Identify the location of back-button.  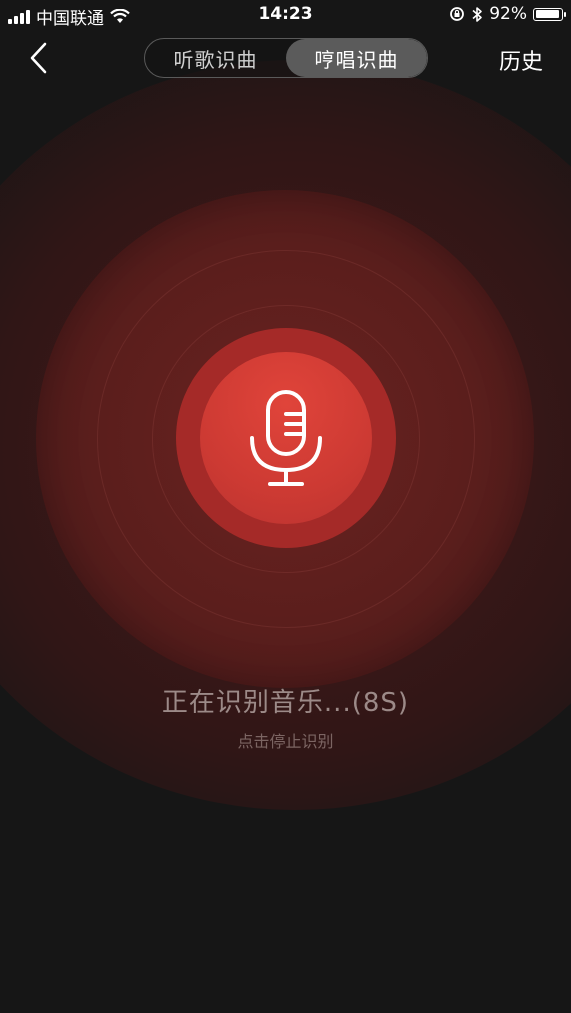
(40, 58).